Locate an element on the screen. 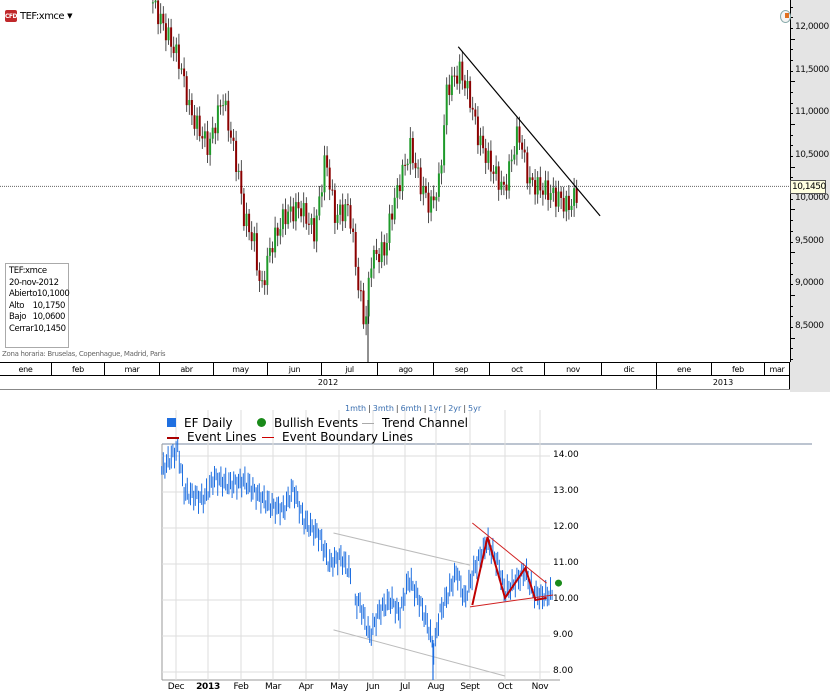  legend-label: Trend Channel is located at coordinates (425, 423).